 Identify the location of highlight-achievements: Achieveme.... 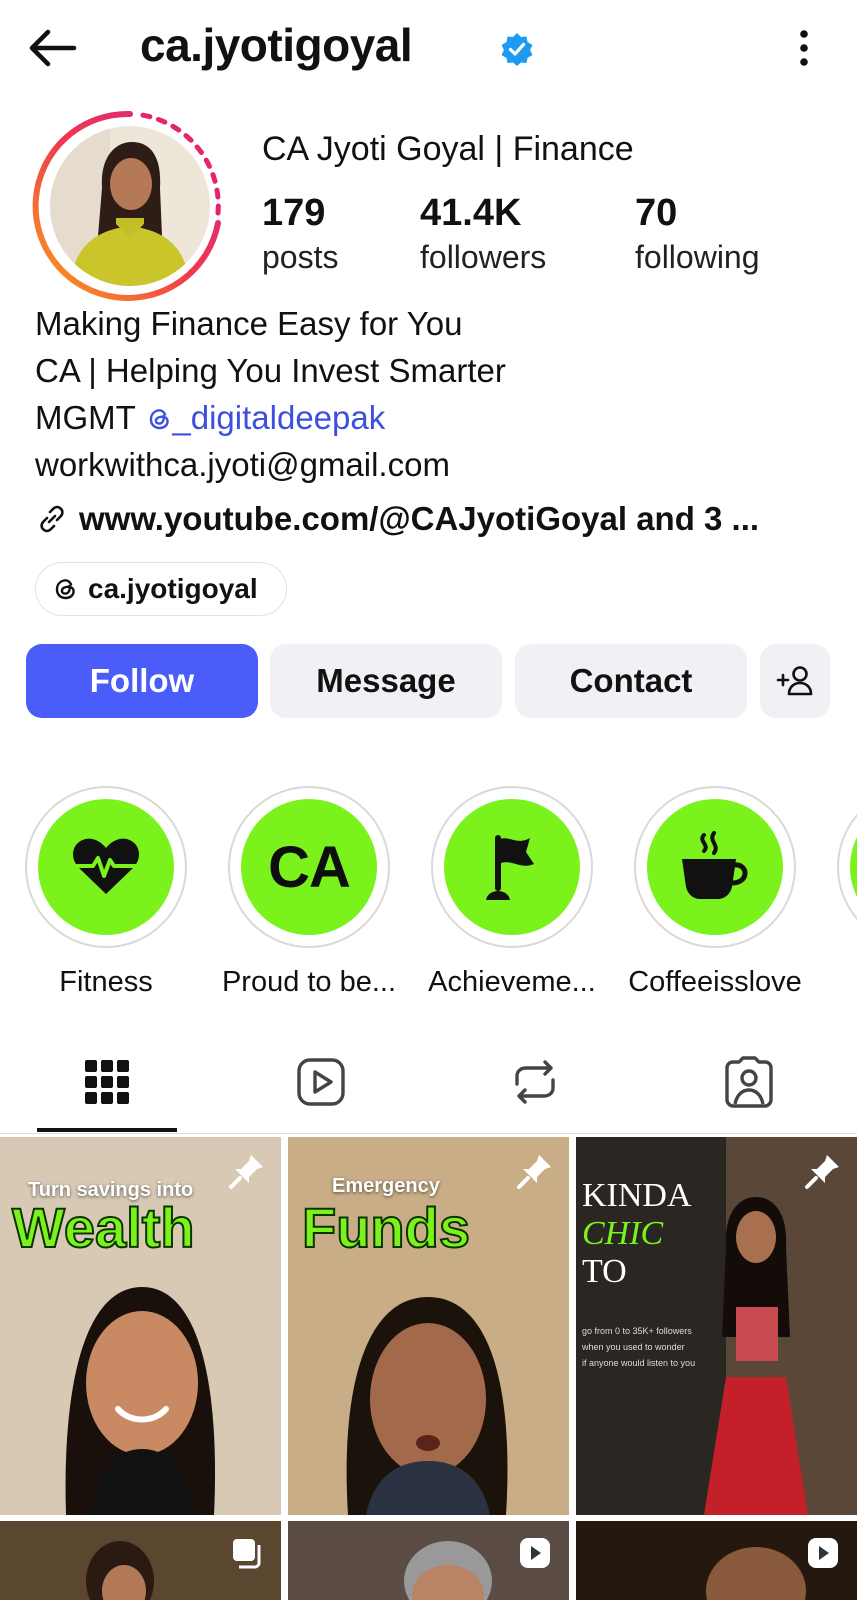
(512, 892).